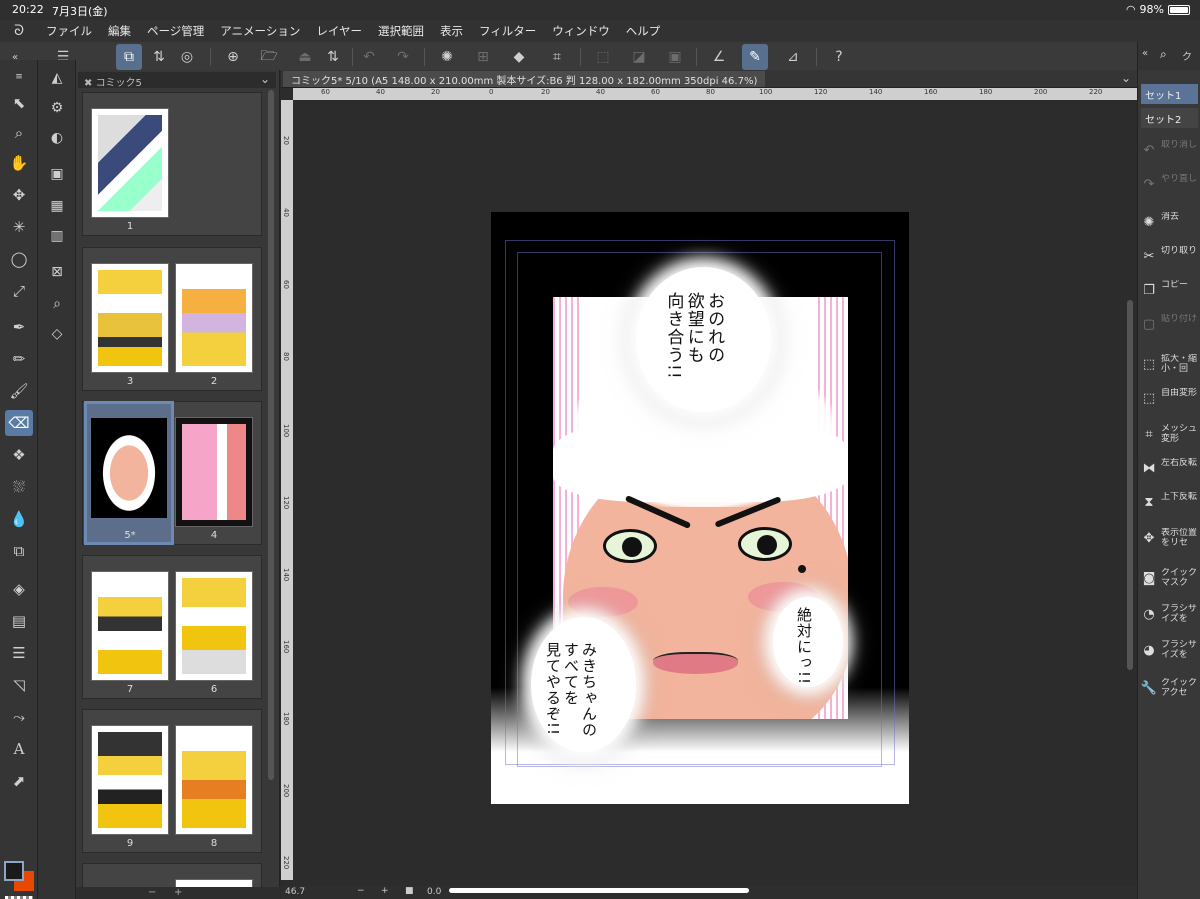 The image size is (1200, 899). I want to click on layout-icon: ◎, so click(187, 57).